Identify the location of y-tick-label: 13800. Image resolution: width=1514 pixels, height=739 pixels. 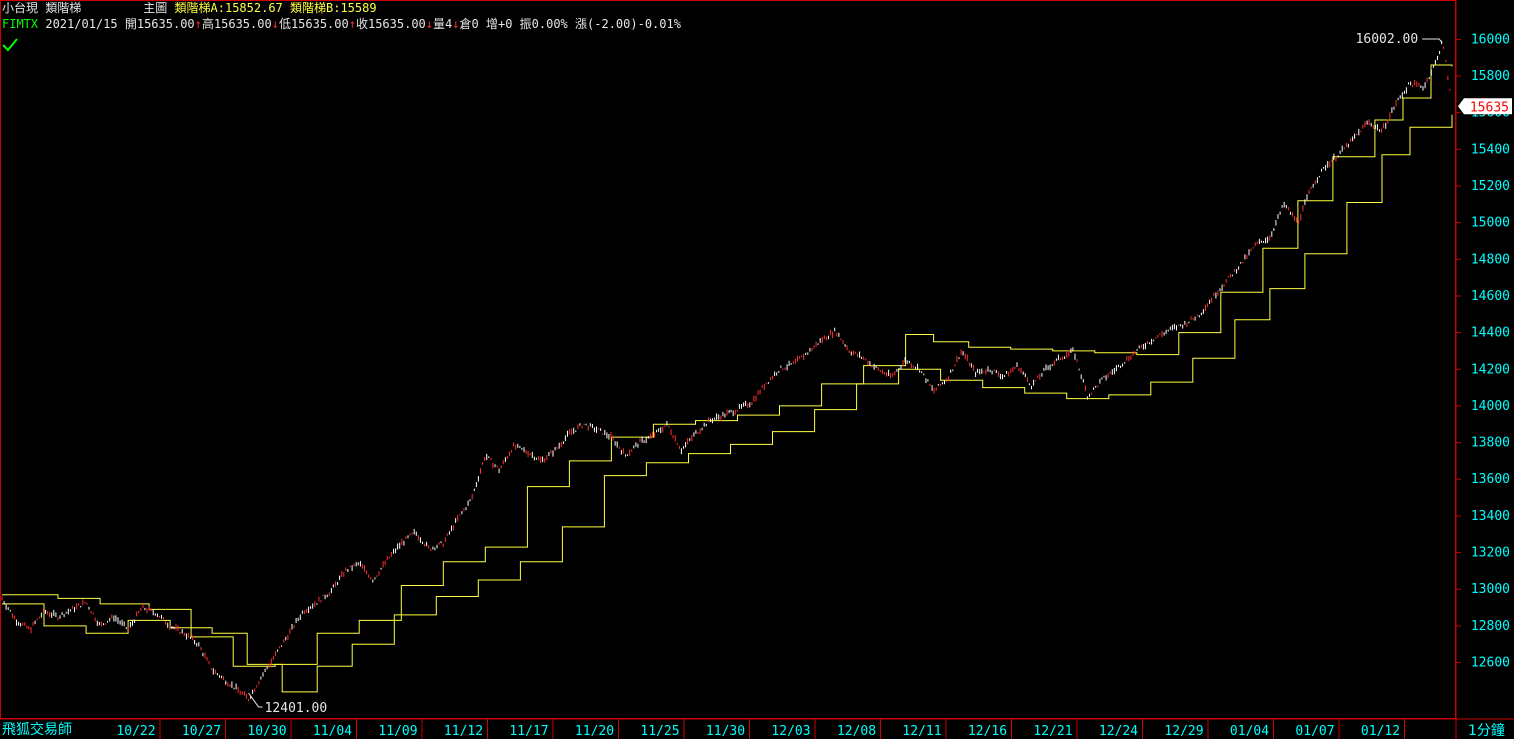
(1490, 443).